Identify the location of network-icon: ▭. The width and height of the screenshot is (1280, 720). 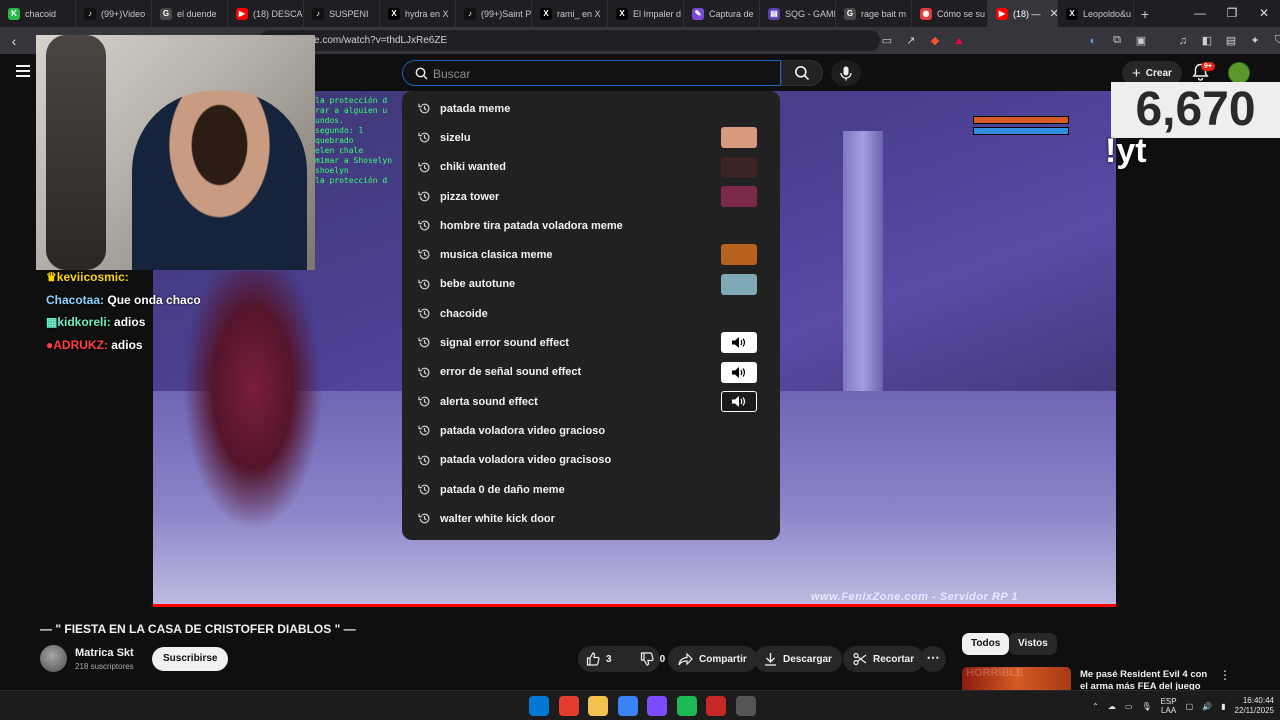
(1129, 706).